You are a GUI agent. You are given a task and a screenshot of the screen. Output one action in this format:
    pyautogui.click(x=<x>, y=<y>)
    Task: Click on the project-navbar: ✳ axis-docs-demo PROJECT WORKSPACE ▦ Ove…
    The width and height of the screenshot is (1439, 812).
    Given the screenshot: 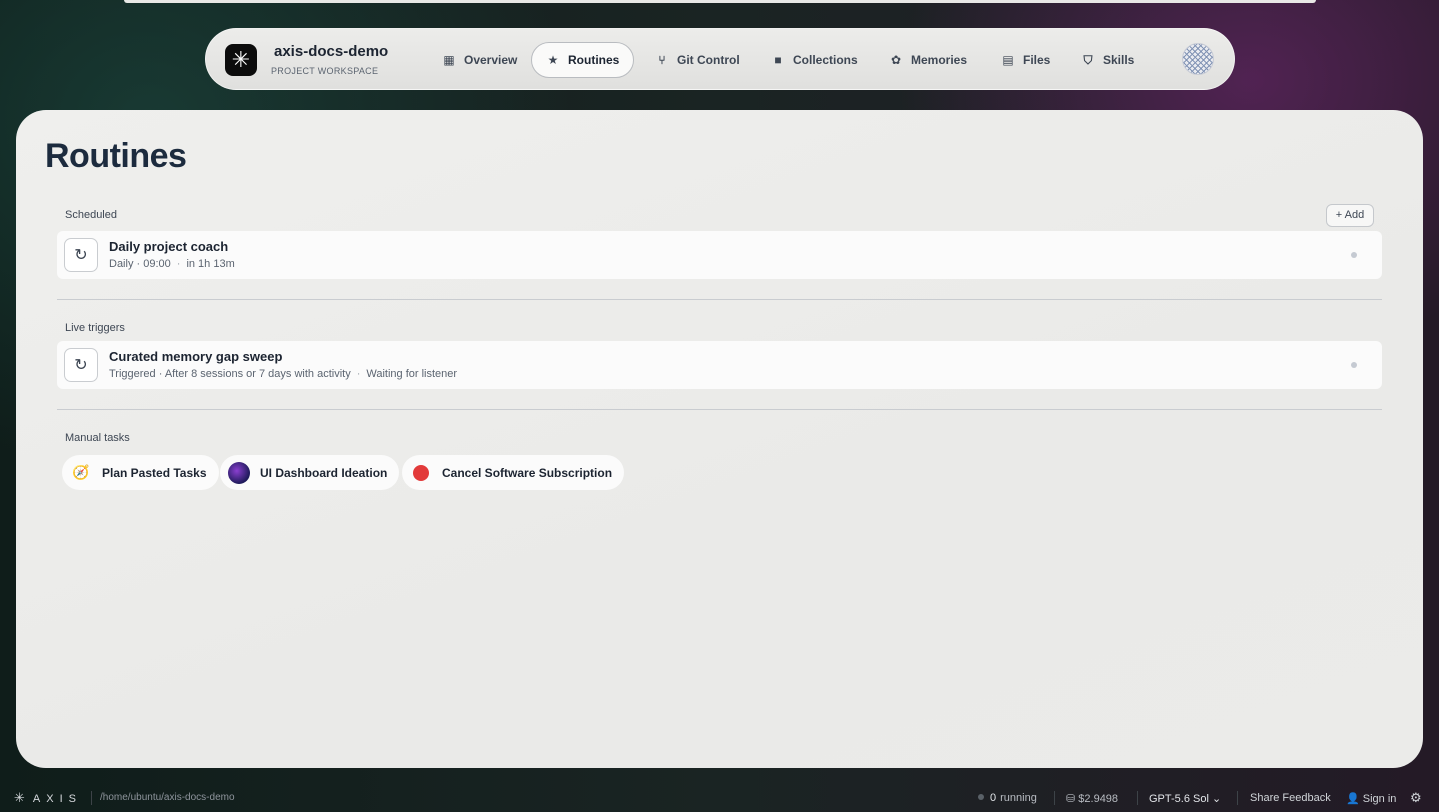 What is the action you would take?
    pyautogui.click(x=720, y=59)
    